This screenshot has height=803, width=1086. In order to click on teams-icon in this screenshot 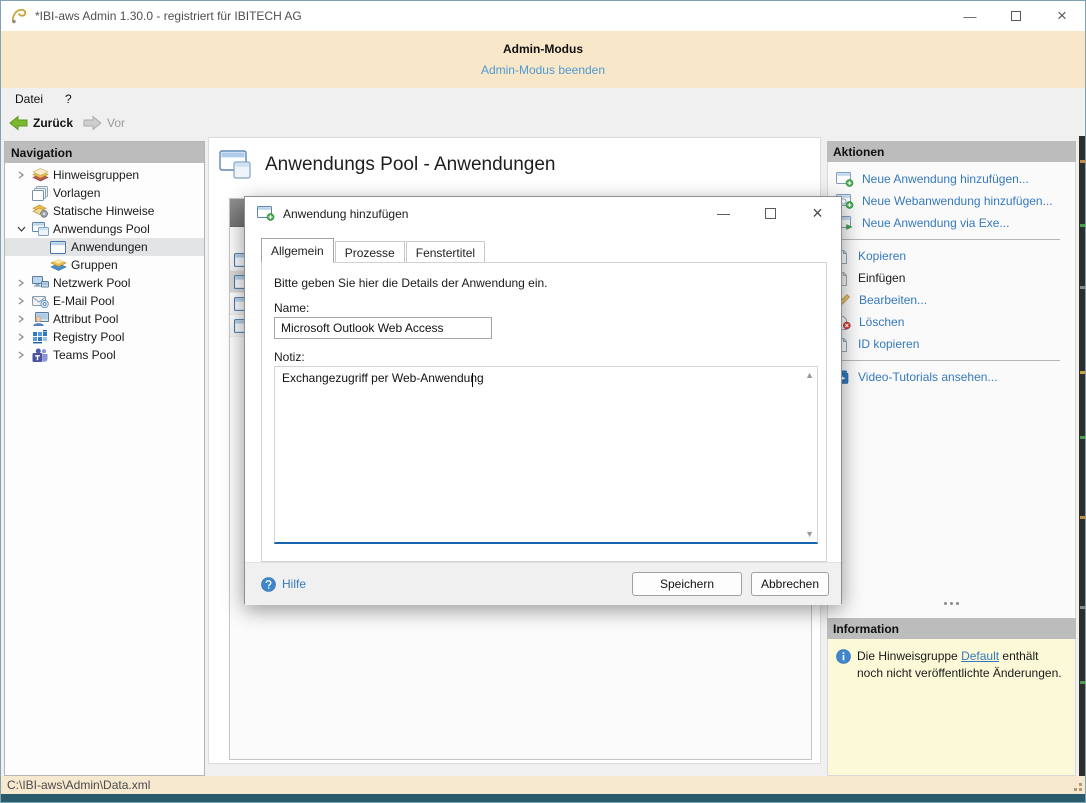, I will do `click(40, 355)`.